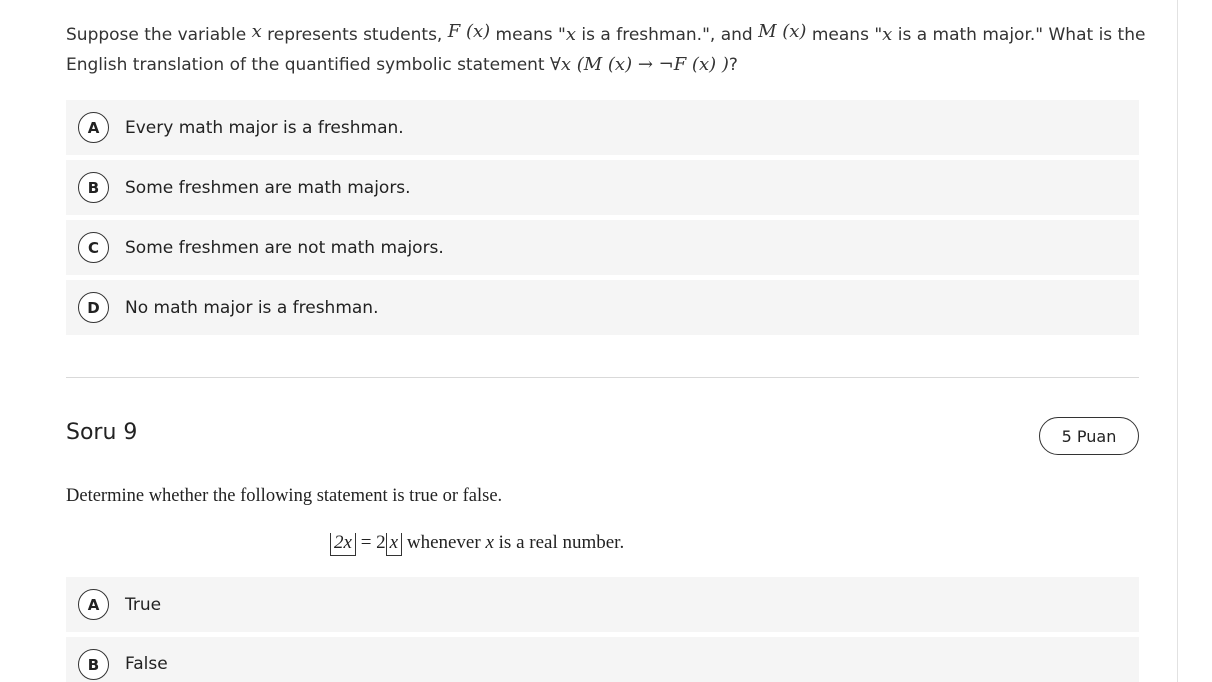 The width and height of the screenshot is (1212, 682). Describe the element at coordinates (93, 247) in the screenshot. I see `option-letter-badge: C` at that location.